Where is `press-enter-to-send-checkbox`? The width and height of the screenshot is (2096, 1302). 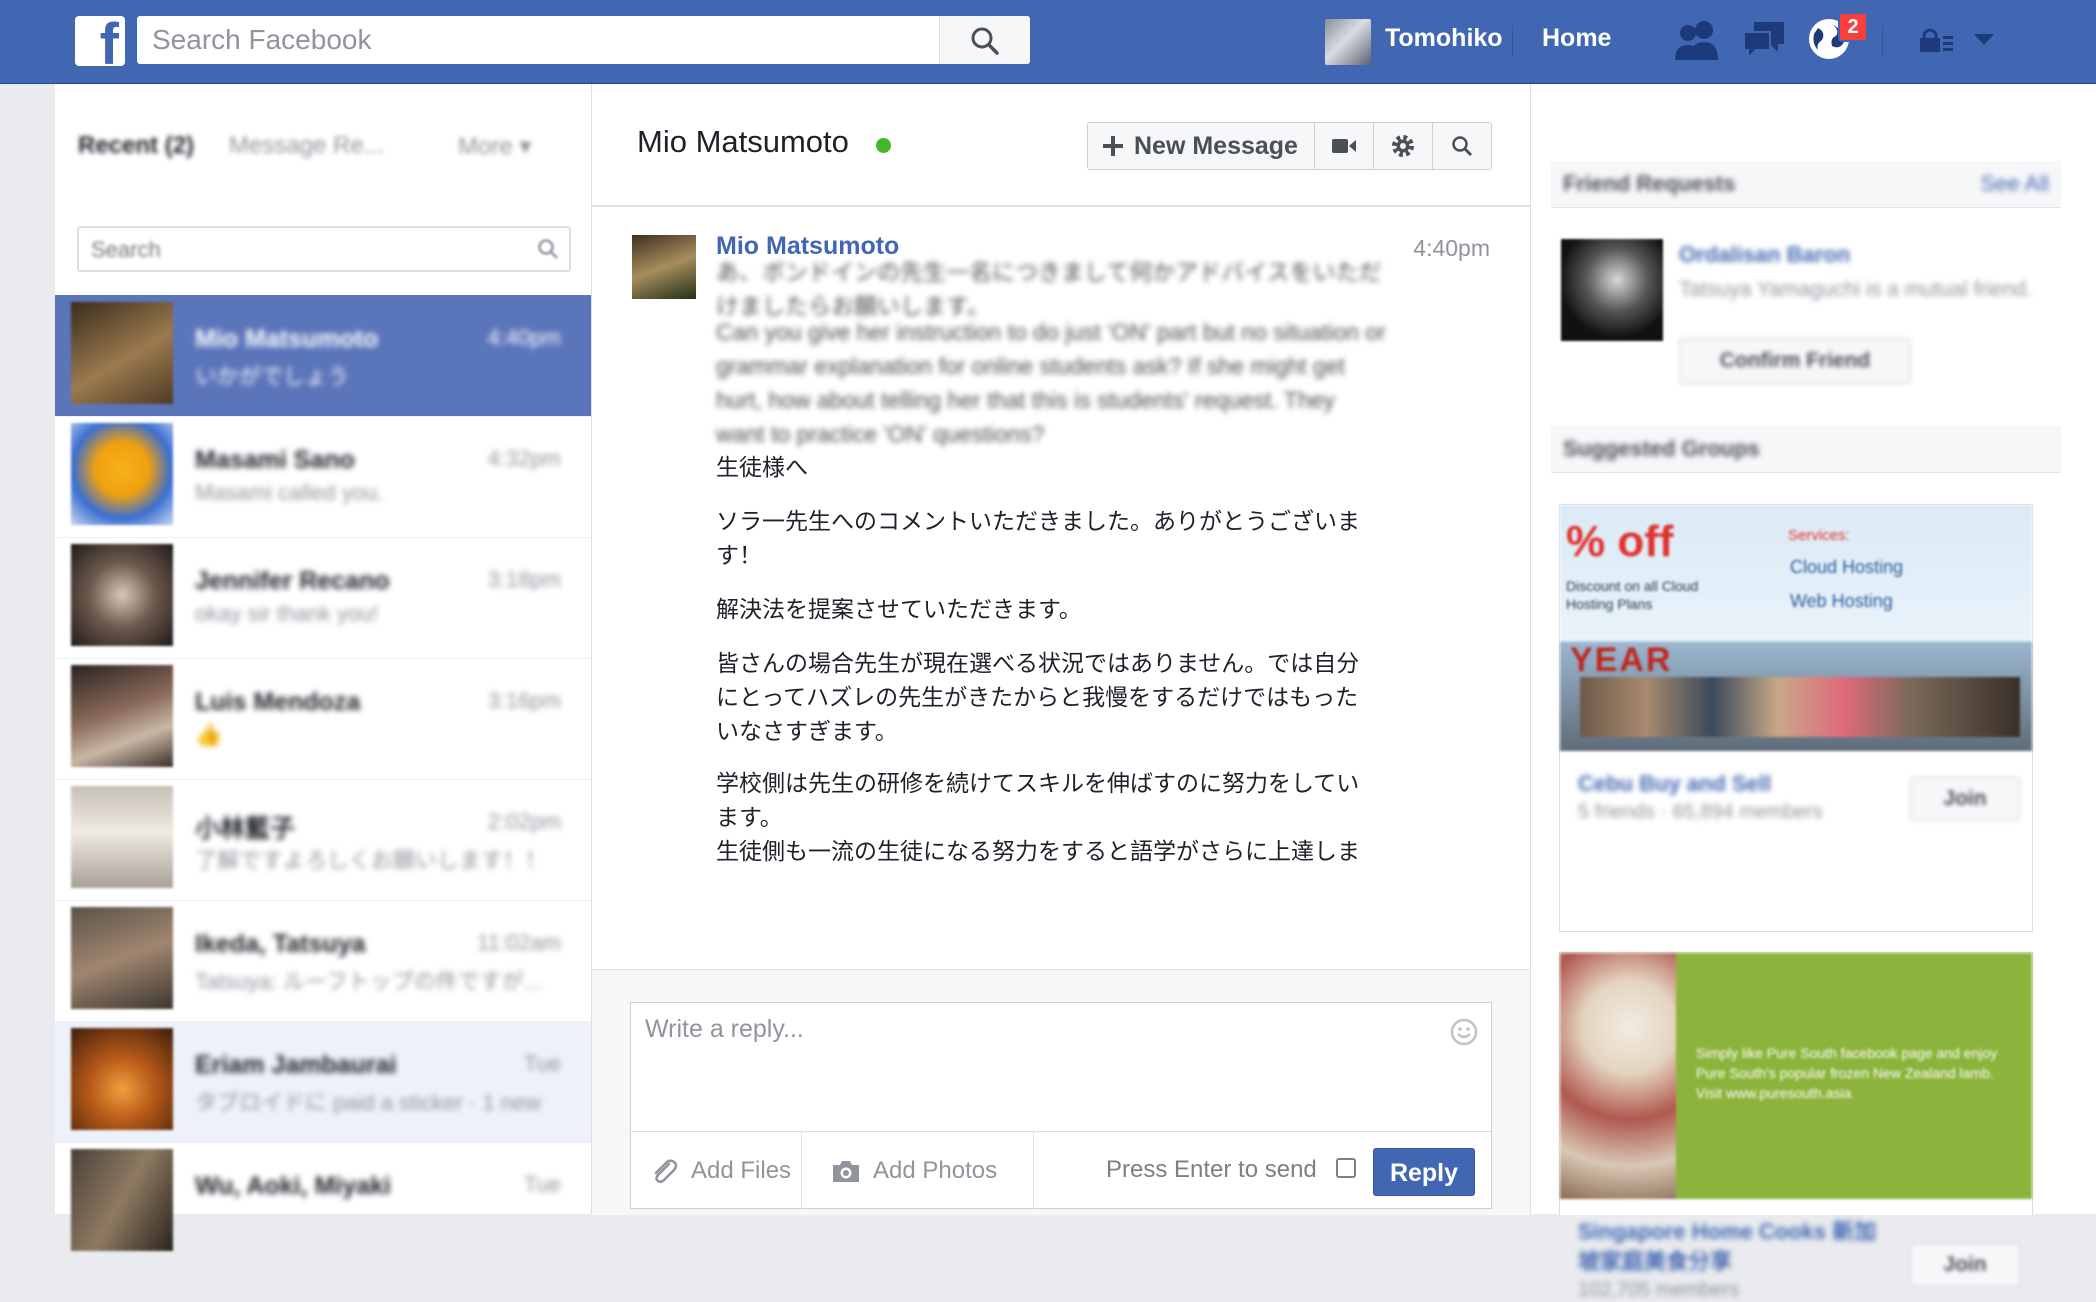 press-enter-to-send-checkbox is located at coordinates (1346, 1168).